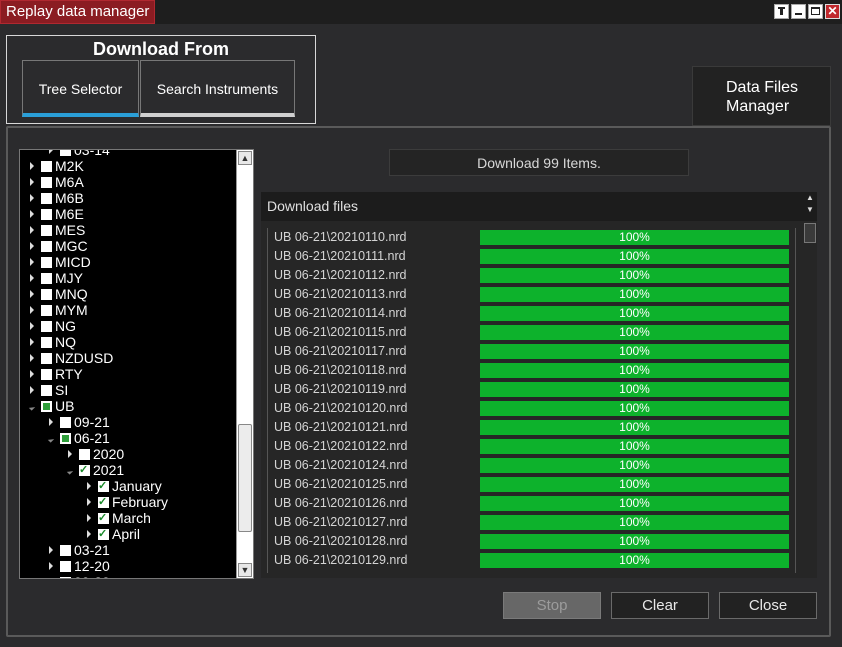  What do you see at coordinates (531, 446) in the screenshot?
I see `file-row: UB 06-21\20210122.nrd 100%` at bounding box center [531, 446].